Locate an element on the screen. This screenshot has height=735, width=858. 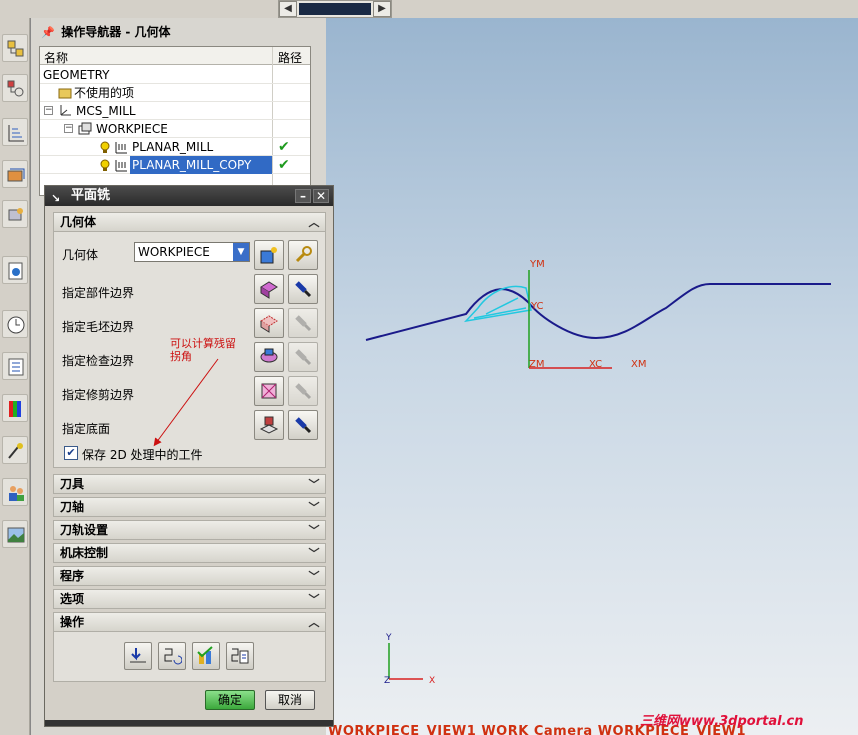
section-path-settings: 刀轨设置 ﹀ is located at coordinates (189, 530).